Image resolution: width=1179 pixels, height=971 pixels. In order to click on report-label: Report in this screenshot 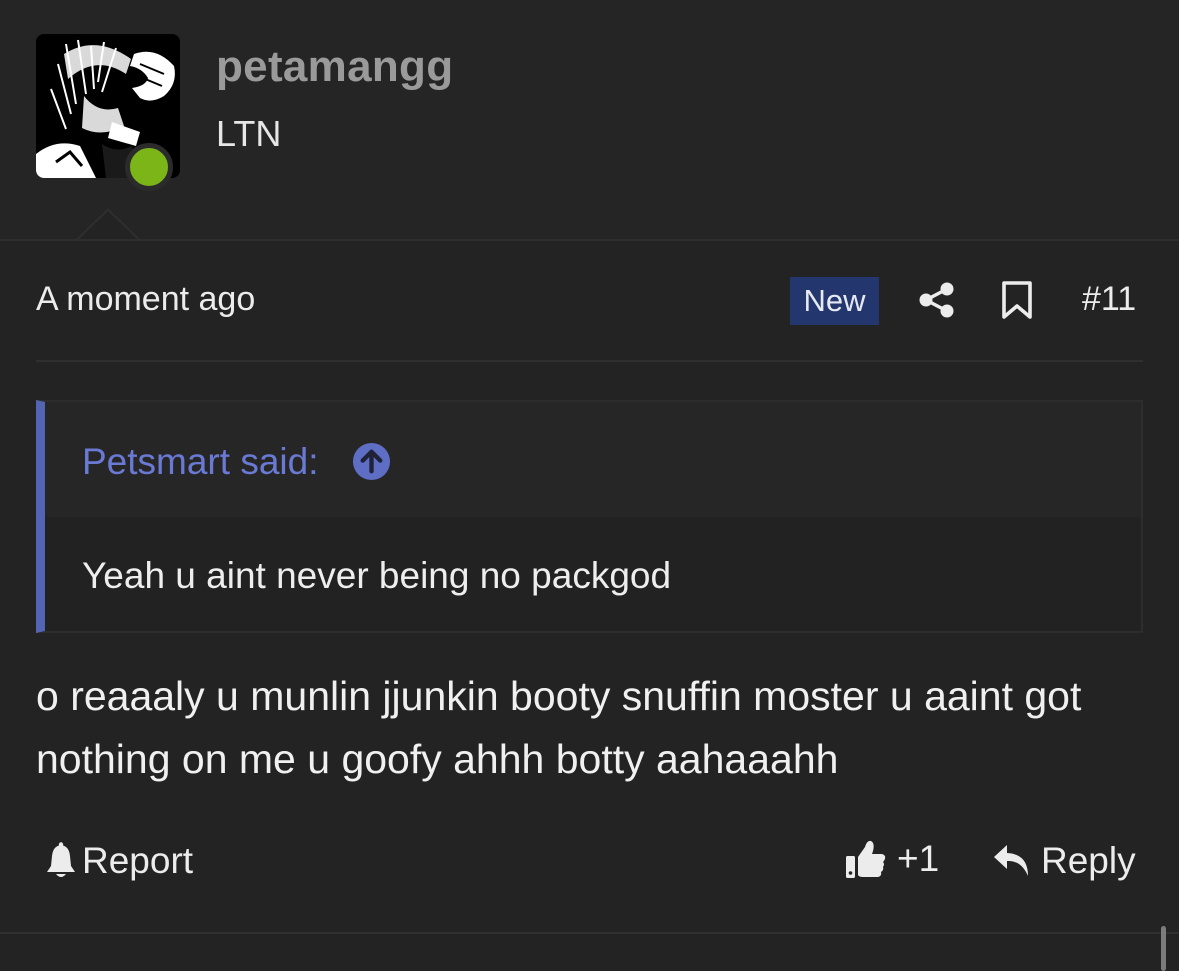, I will do `click(138, 860)`.